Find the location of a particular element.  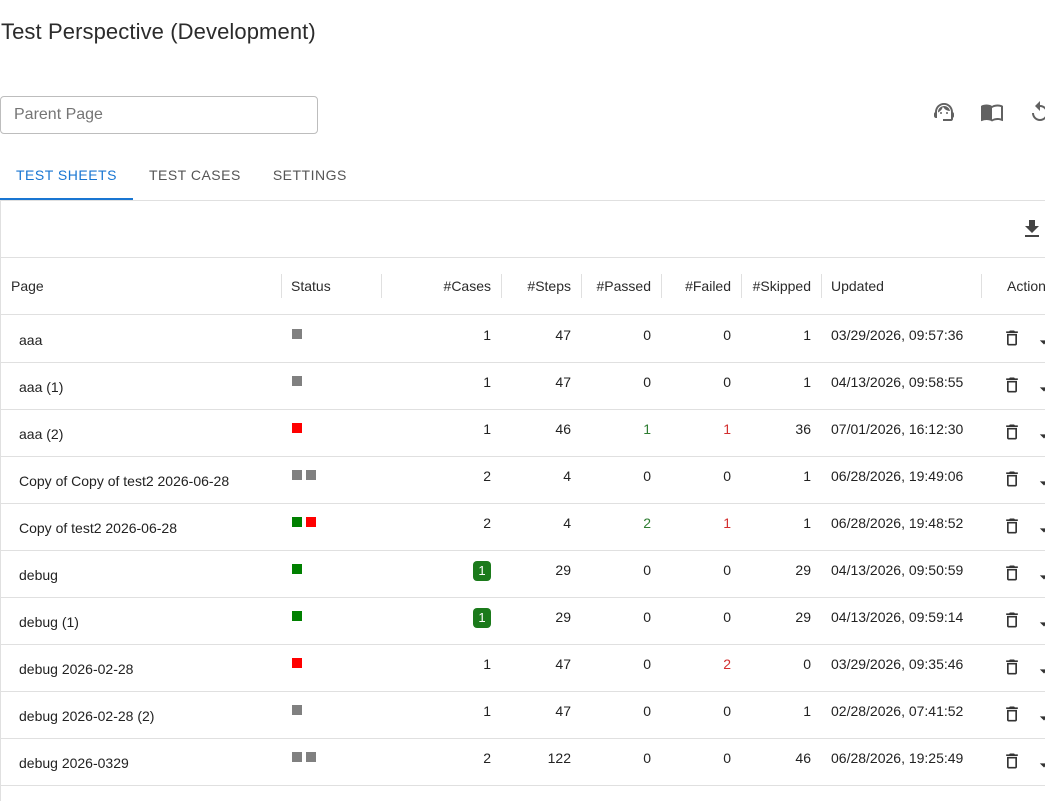

column-header-failed: #Failed is located at coordinates (696, 286).